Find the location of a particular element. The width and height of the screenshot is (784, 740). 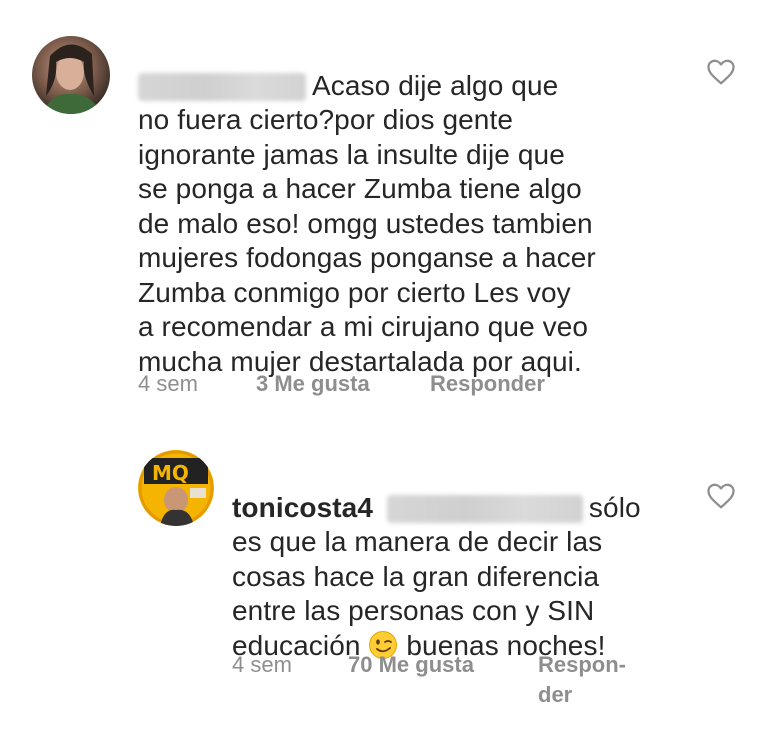

avatar: MQ is located at coordinates (176, 488).